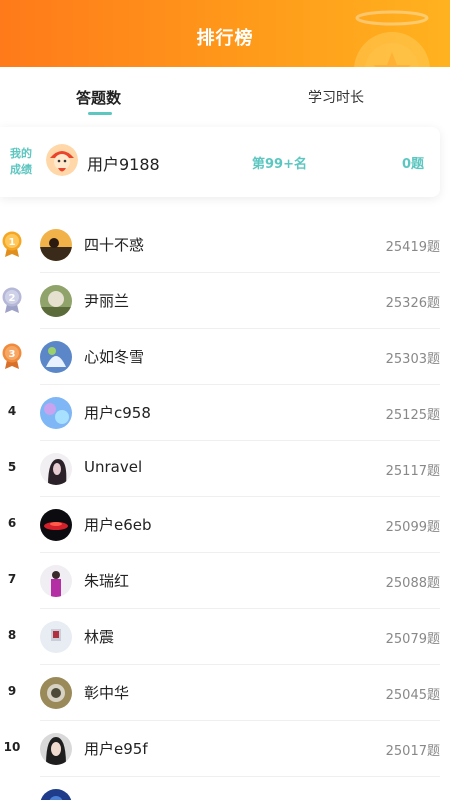 This screenshot has width=450, height=800. Describe the element at coordinates (412, 359) in the screenshot. I see `answer-count: 25303题` at that location.